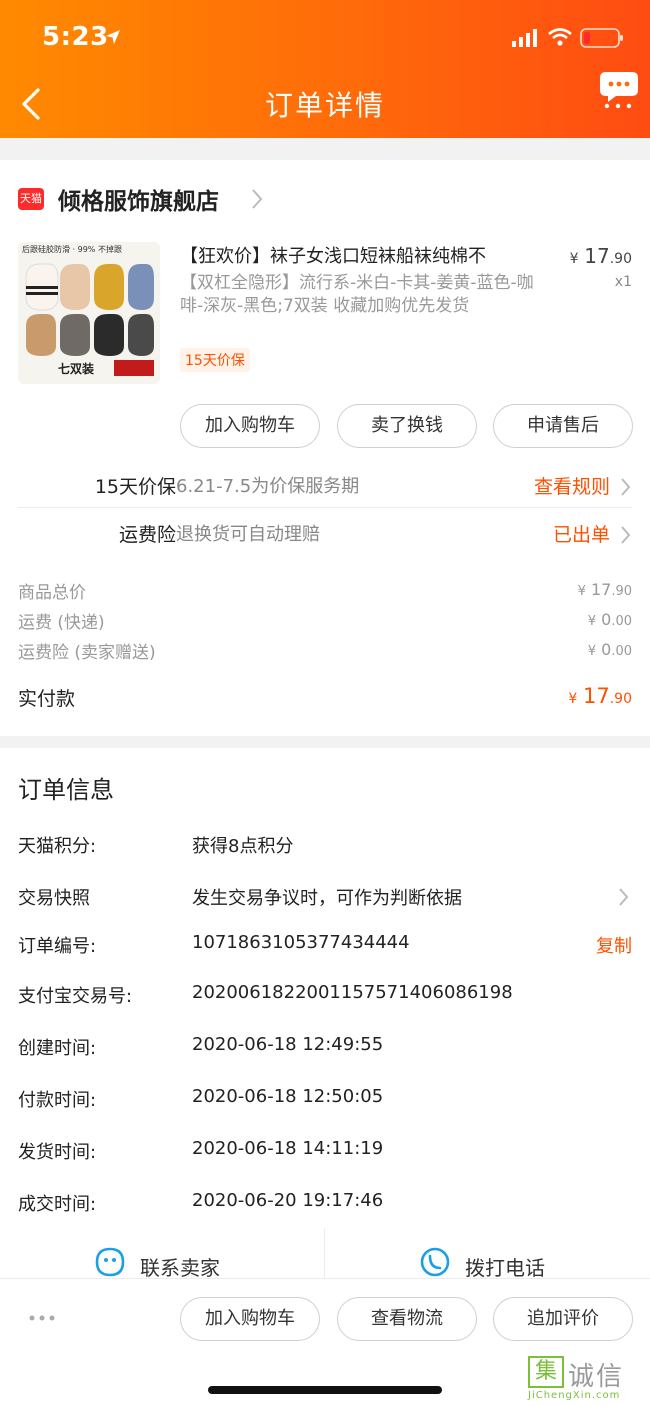 The width and height of the screenshot is (650, 1406). I want to click on call-phone-button: 拨打电话, so click(487, 1254).